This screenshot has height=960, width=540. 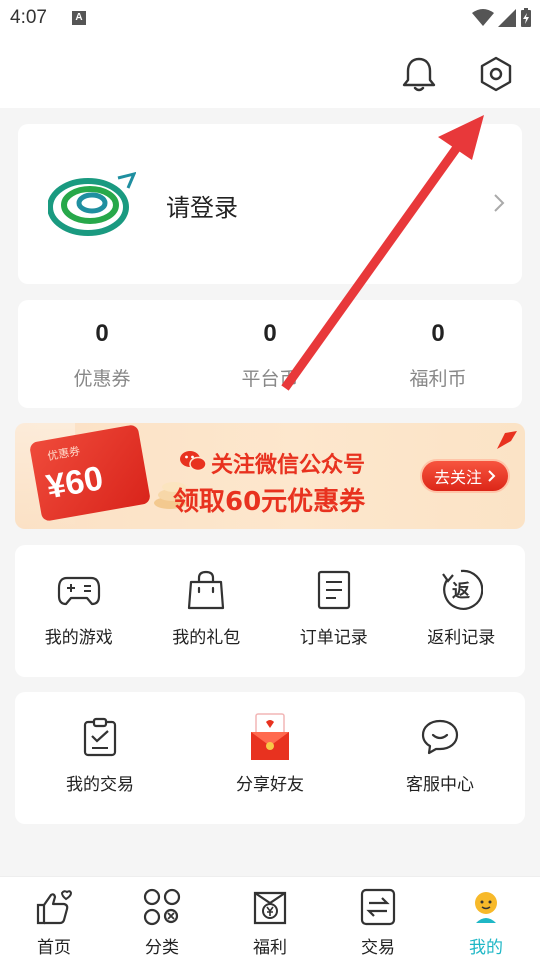 I want to click on menu-label: 订单记录, so click(x=333, y=638).